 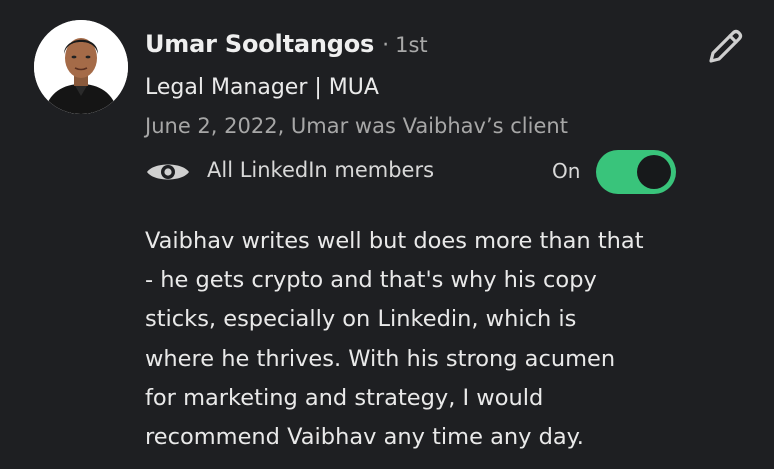 I want to click on visibility-row: All LinkedIn members On, so click(x=415, y=172).